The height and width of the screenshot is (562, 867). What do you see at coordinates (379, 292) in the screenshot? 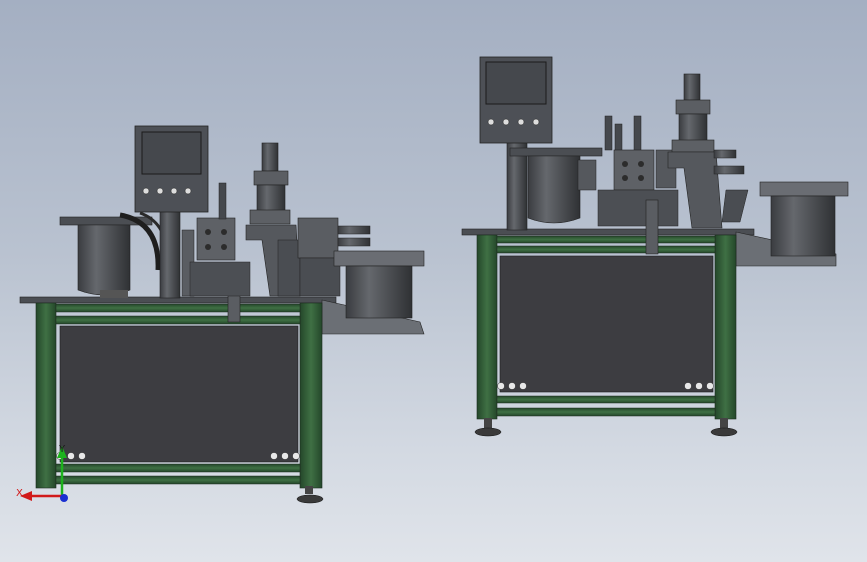
I see `left-hopper` at bounding box center [379, 292].